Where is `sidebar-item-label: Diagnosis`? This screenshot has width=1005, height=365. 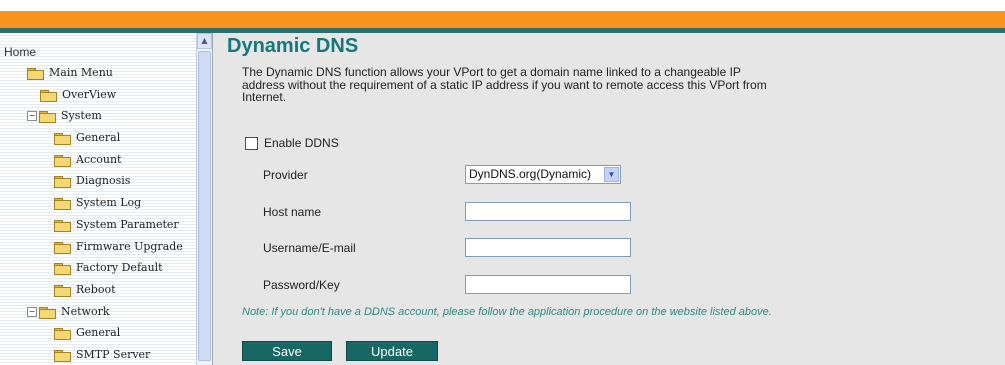
sidebar-item-label: Diagnosis is located at coordinates (103, 180).